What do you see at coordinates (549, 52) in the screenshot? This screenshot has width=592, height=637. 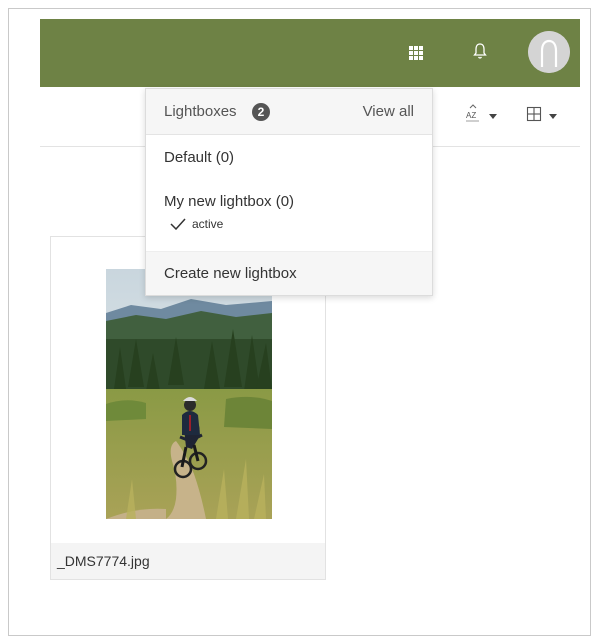 I see `avatar` at bounding box center [549, 52].